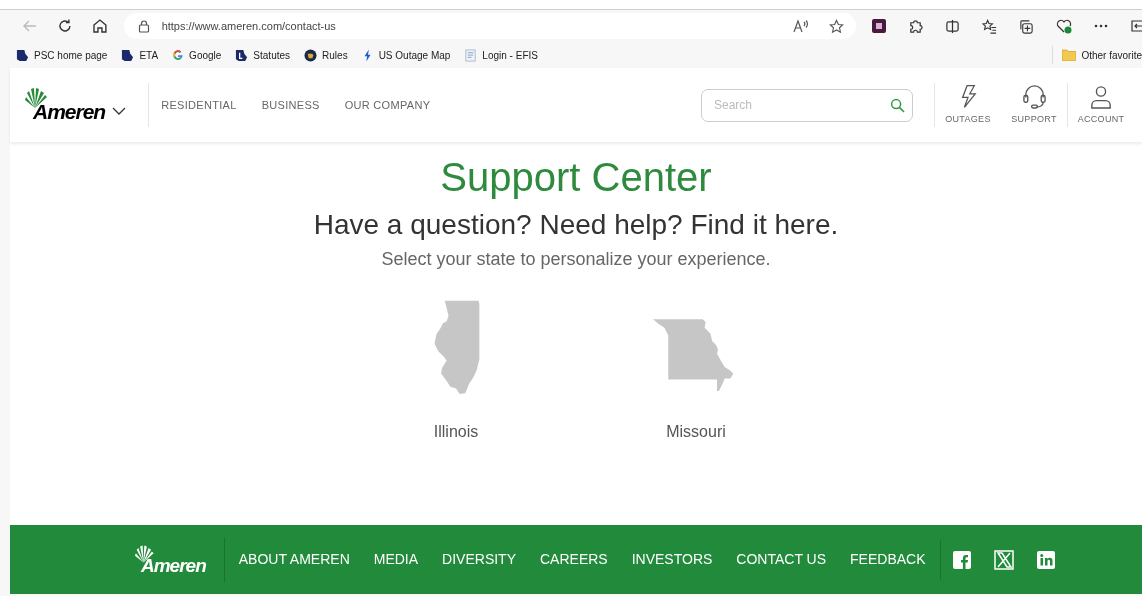 The width and height of the screenshot is (1142, 596). I want to click on footer-link: CONTACT US, so click(781, 559).